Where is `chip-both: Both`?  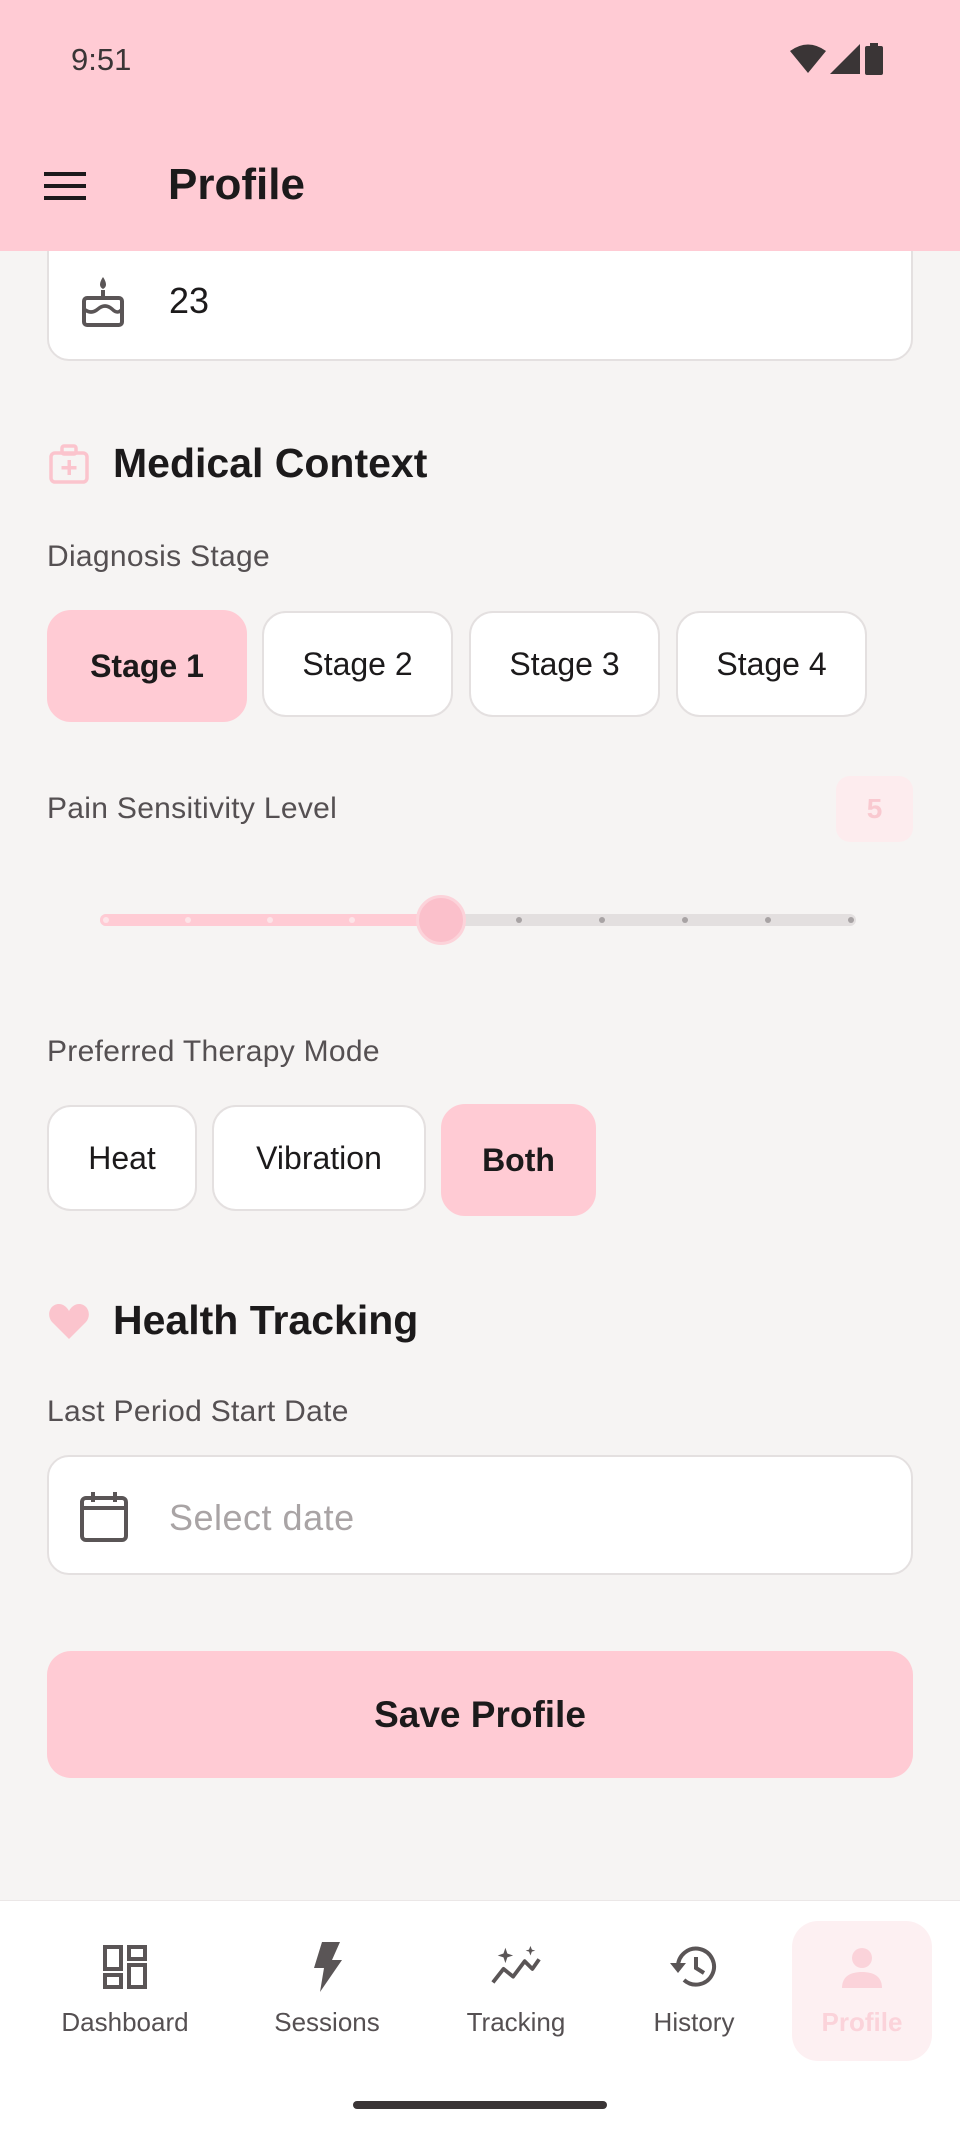 chip-both: Both is located at coordinates (518, 1160).